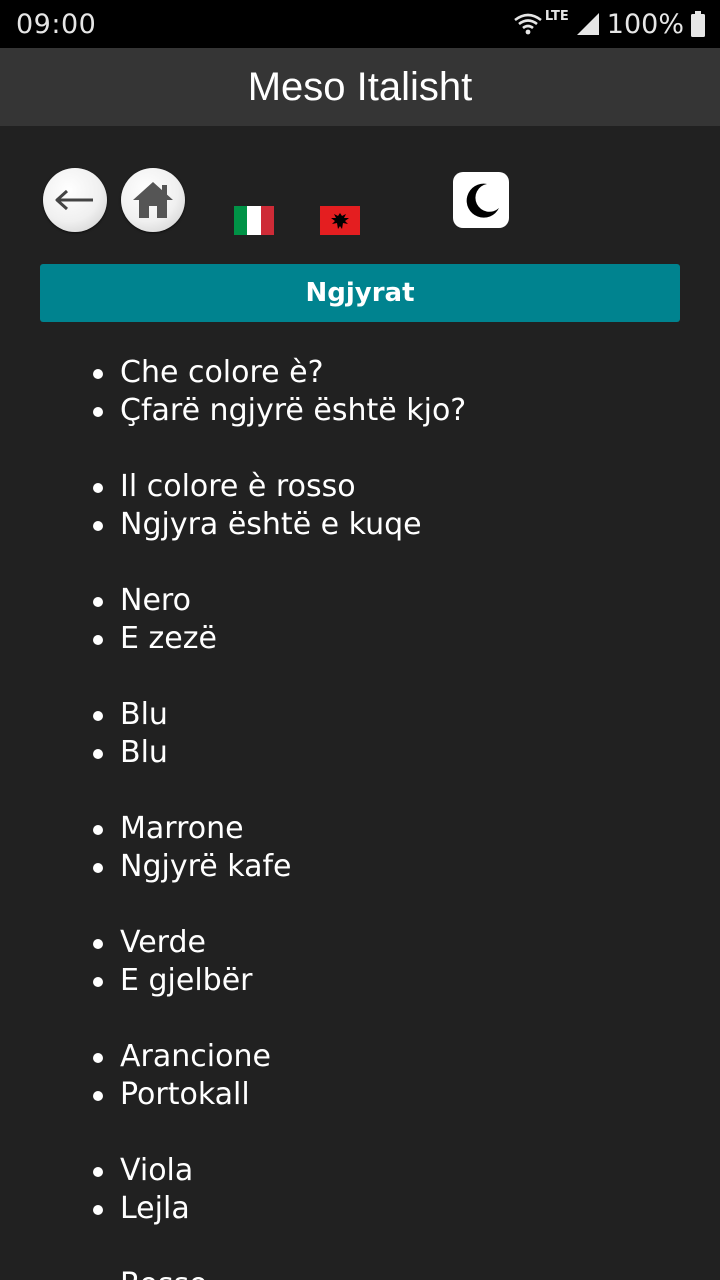  What do you see at coordinates (587, 24) in the screenshot?
I see `signal-icon` at bounding box center [587, 24].